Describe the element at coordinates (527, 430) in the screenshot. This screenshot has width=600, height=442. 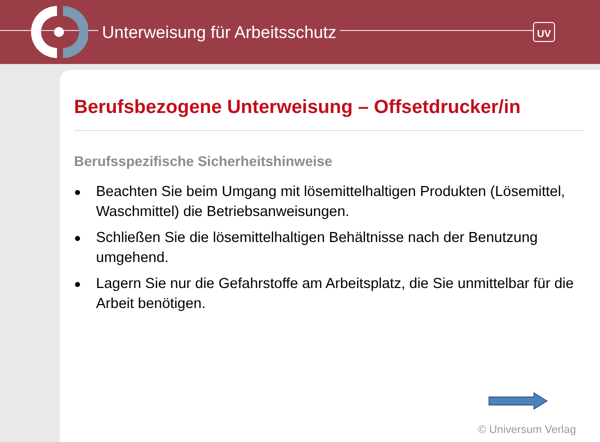
I see `copyright-text: © Universum Verlag` at that location.